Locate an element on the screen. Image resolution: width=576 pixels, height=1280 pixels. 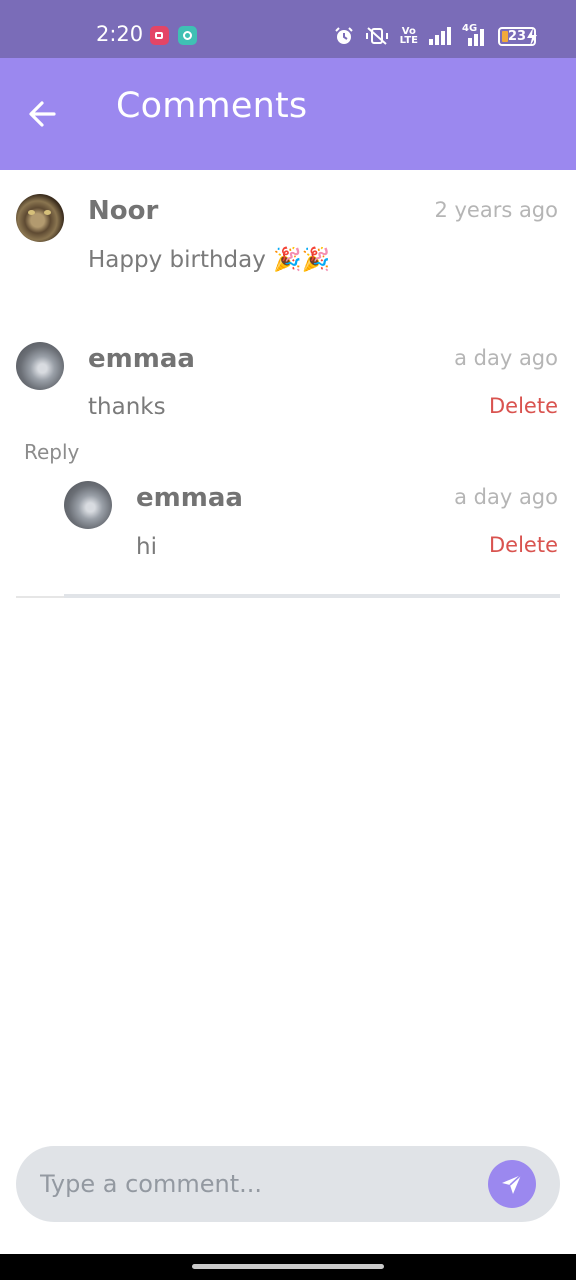
comment-text: thanks is located at coordinates (127, 407).